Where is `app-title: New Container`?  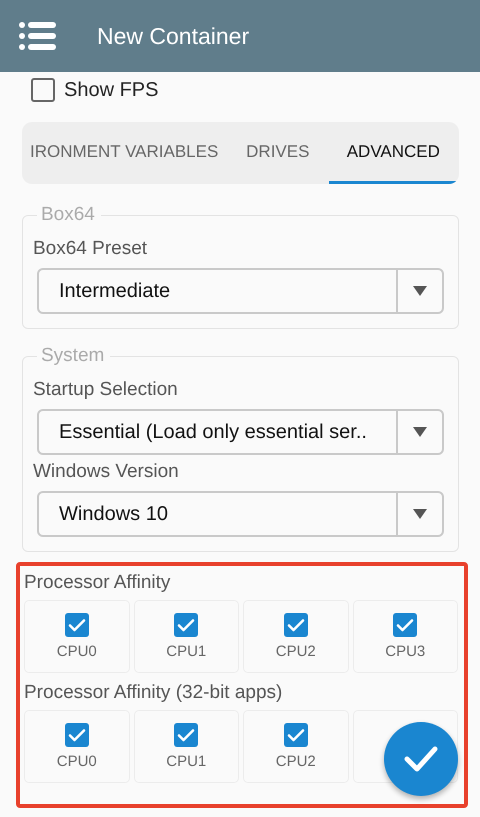
app-title: New Container is located at coordinates (173, 36).